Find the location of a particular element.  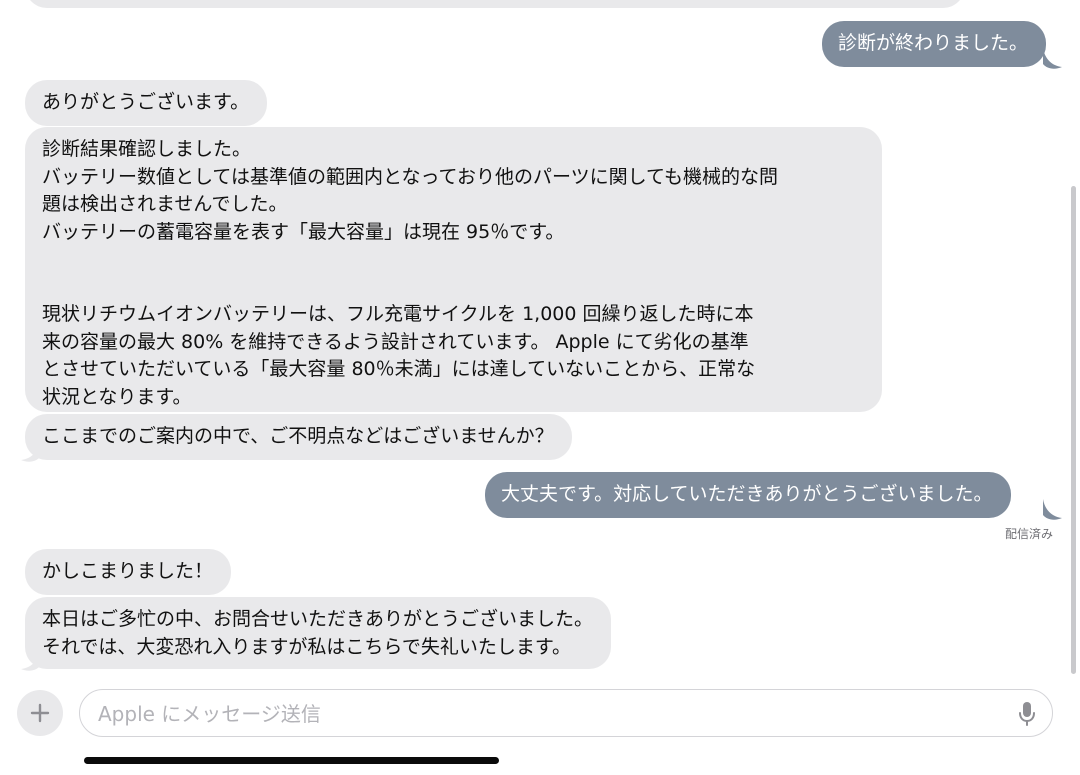

delivered-status: 配信済み is located at coordinates (1028, 534).